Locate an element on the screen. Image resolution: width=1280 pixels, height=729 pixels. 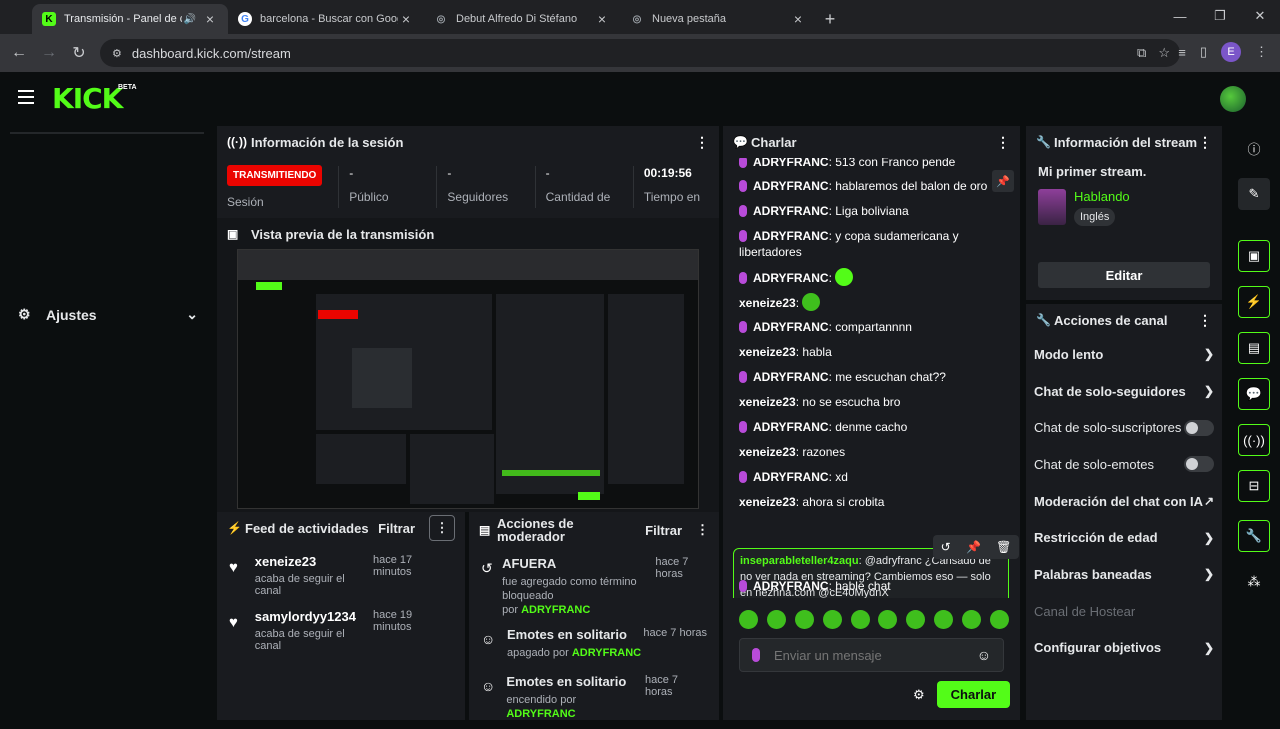
browser-tab-kick: K Transmisión - Panel de control 🔊 × is located at coordinates (130, 19).